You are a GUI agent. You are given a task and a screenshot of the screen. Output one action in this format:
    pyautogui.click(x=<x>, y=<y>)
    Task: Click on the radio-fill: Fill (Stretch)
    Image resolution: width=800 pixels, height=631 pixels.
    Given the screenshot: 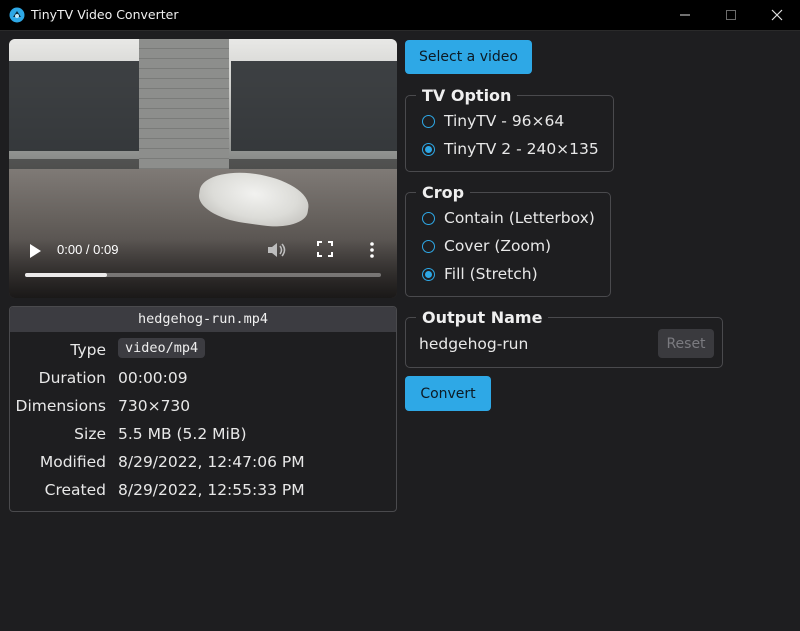 What is the action you would take?
    pyautogui.click(x=480, y=274)
    